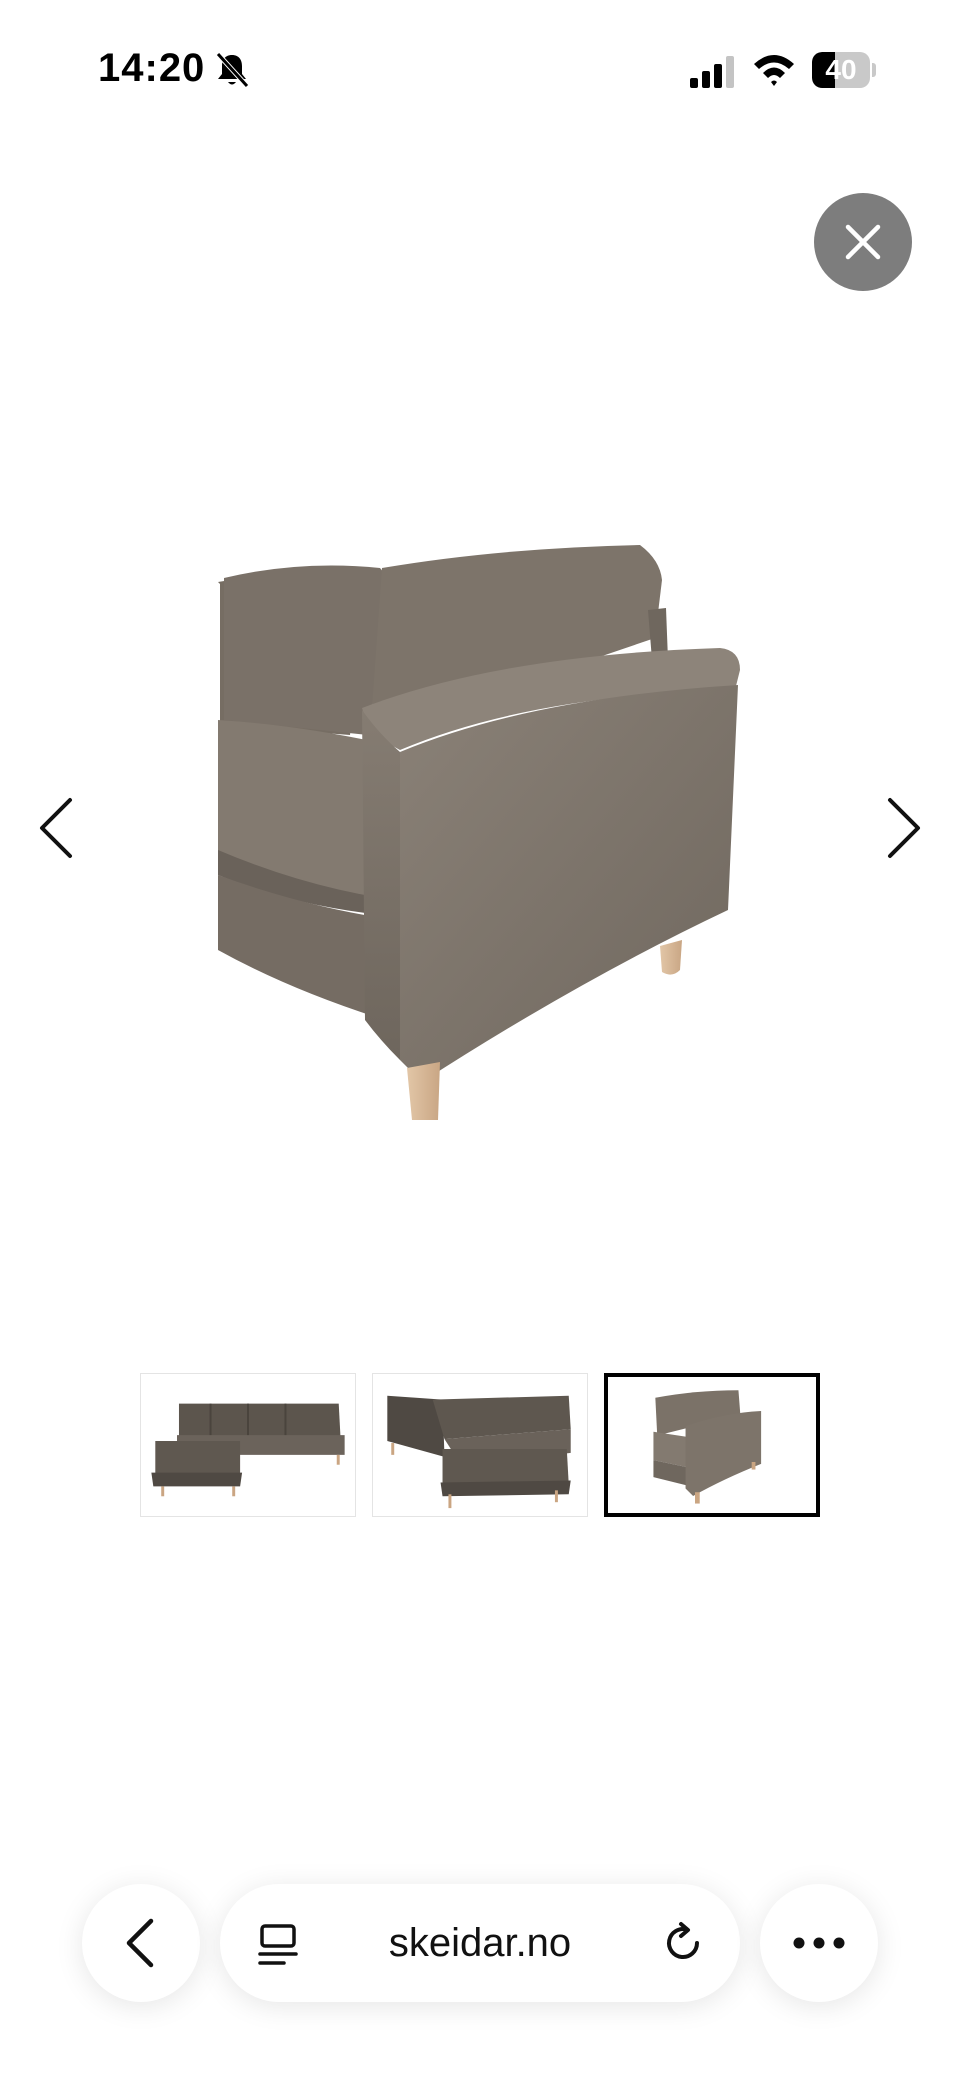  What do you see at coordinates (152, 68) in the screenshot?
I see `status-time: 14:20` at bounding box center [152, 68].